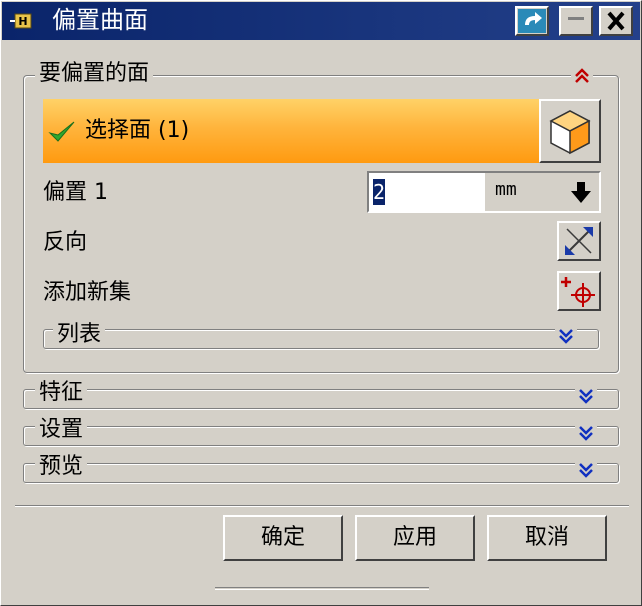 This screenshot has width=642, height=606. Describe the element at coordinates (61, 467) in the screenshot. I see `preview-section-label: 预览` at that location.